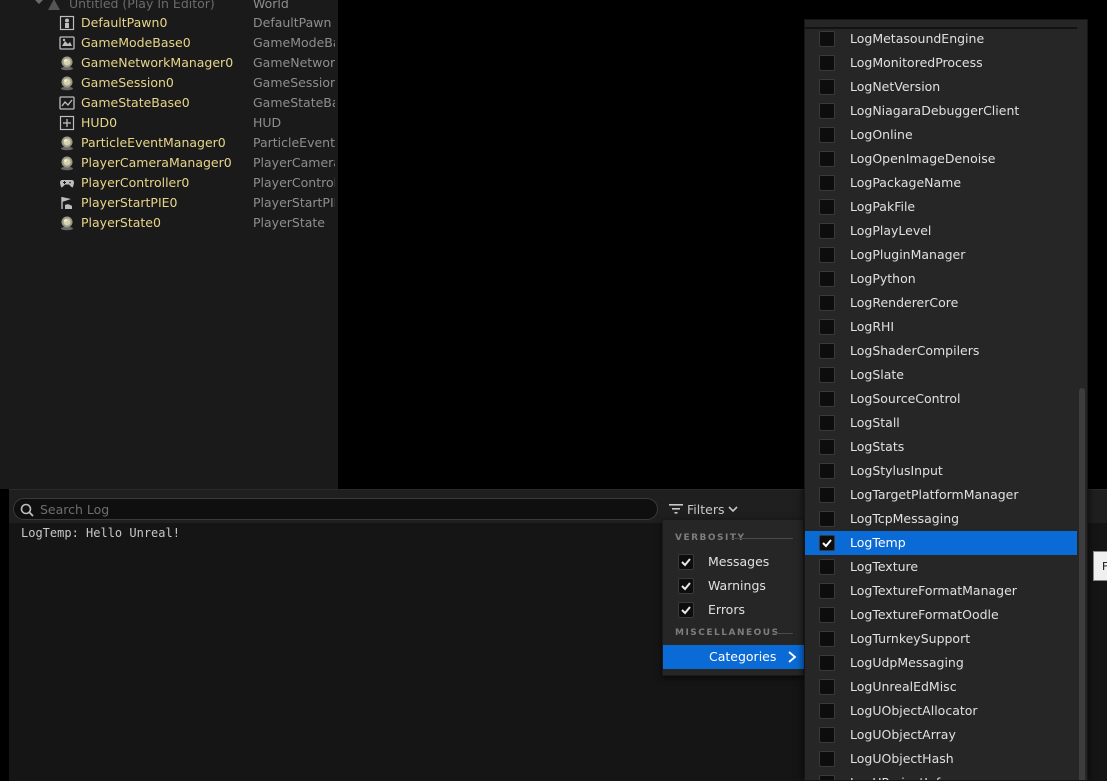 This screenshot has height=781, width=1107. I want to click on category-item: LogUProjectInfo, so click(941, 775).